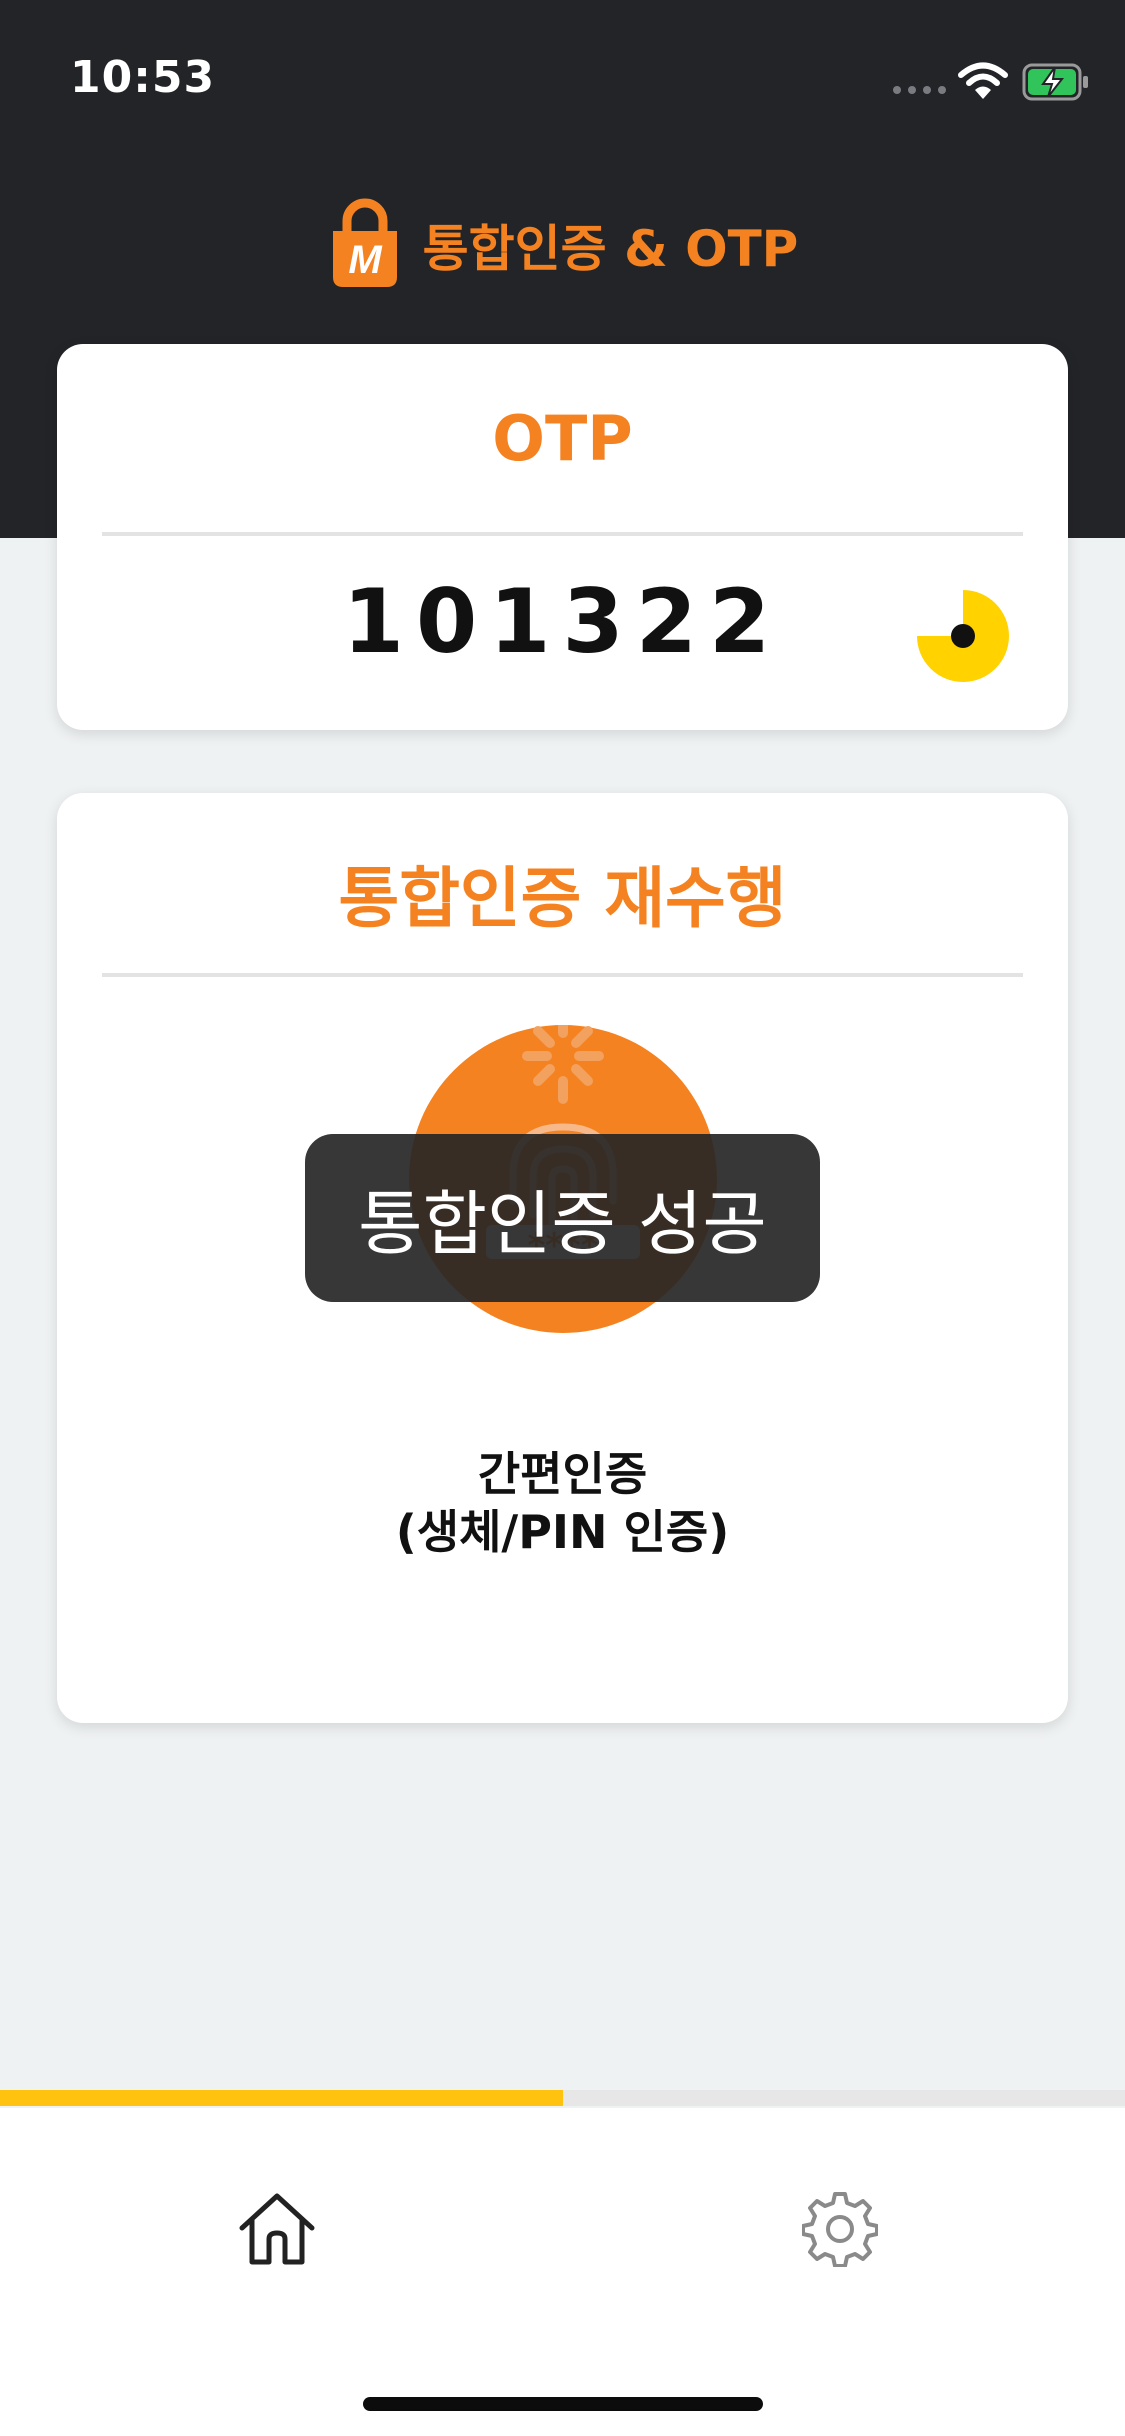 This screenshot has width=1125, height=2436. What do you see at coordinates (562, 537) in the screenshot?
I see `otp-card: OTP 101322` at bounding box center [562, 537].